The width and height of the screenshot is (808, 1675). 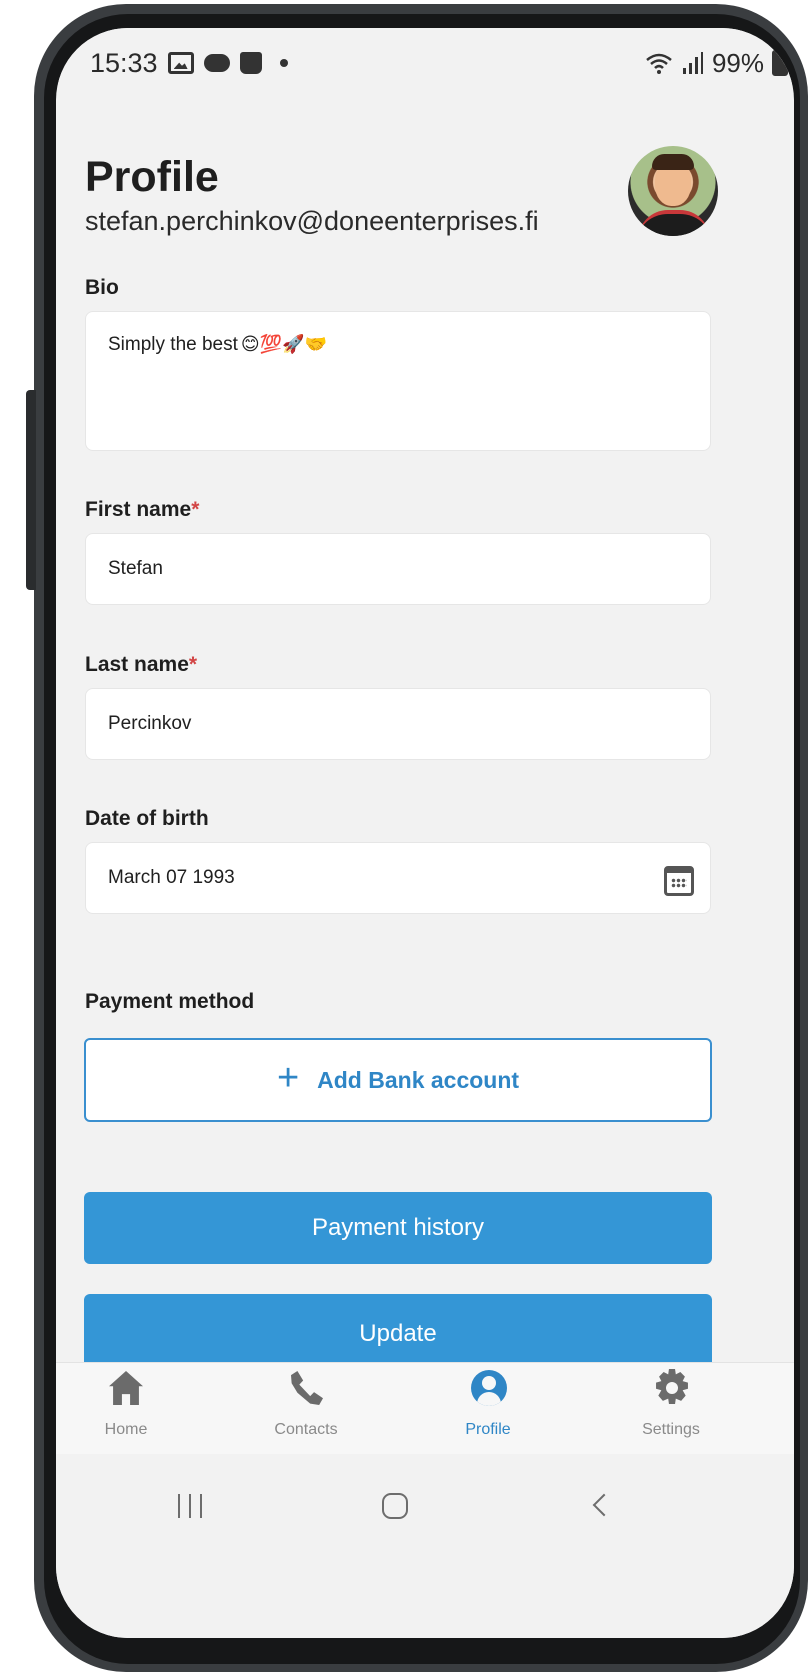 What do you see at coordinates (425, 1546) in the screenshot?
I see `system-nav-bar` at bounding box center [425, 1546].